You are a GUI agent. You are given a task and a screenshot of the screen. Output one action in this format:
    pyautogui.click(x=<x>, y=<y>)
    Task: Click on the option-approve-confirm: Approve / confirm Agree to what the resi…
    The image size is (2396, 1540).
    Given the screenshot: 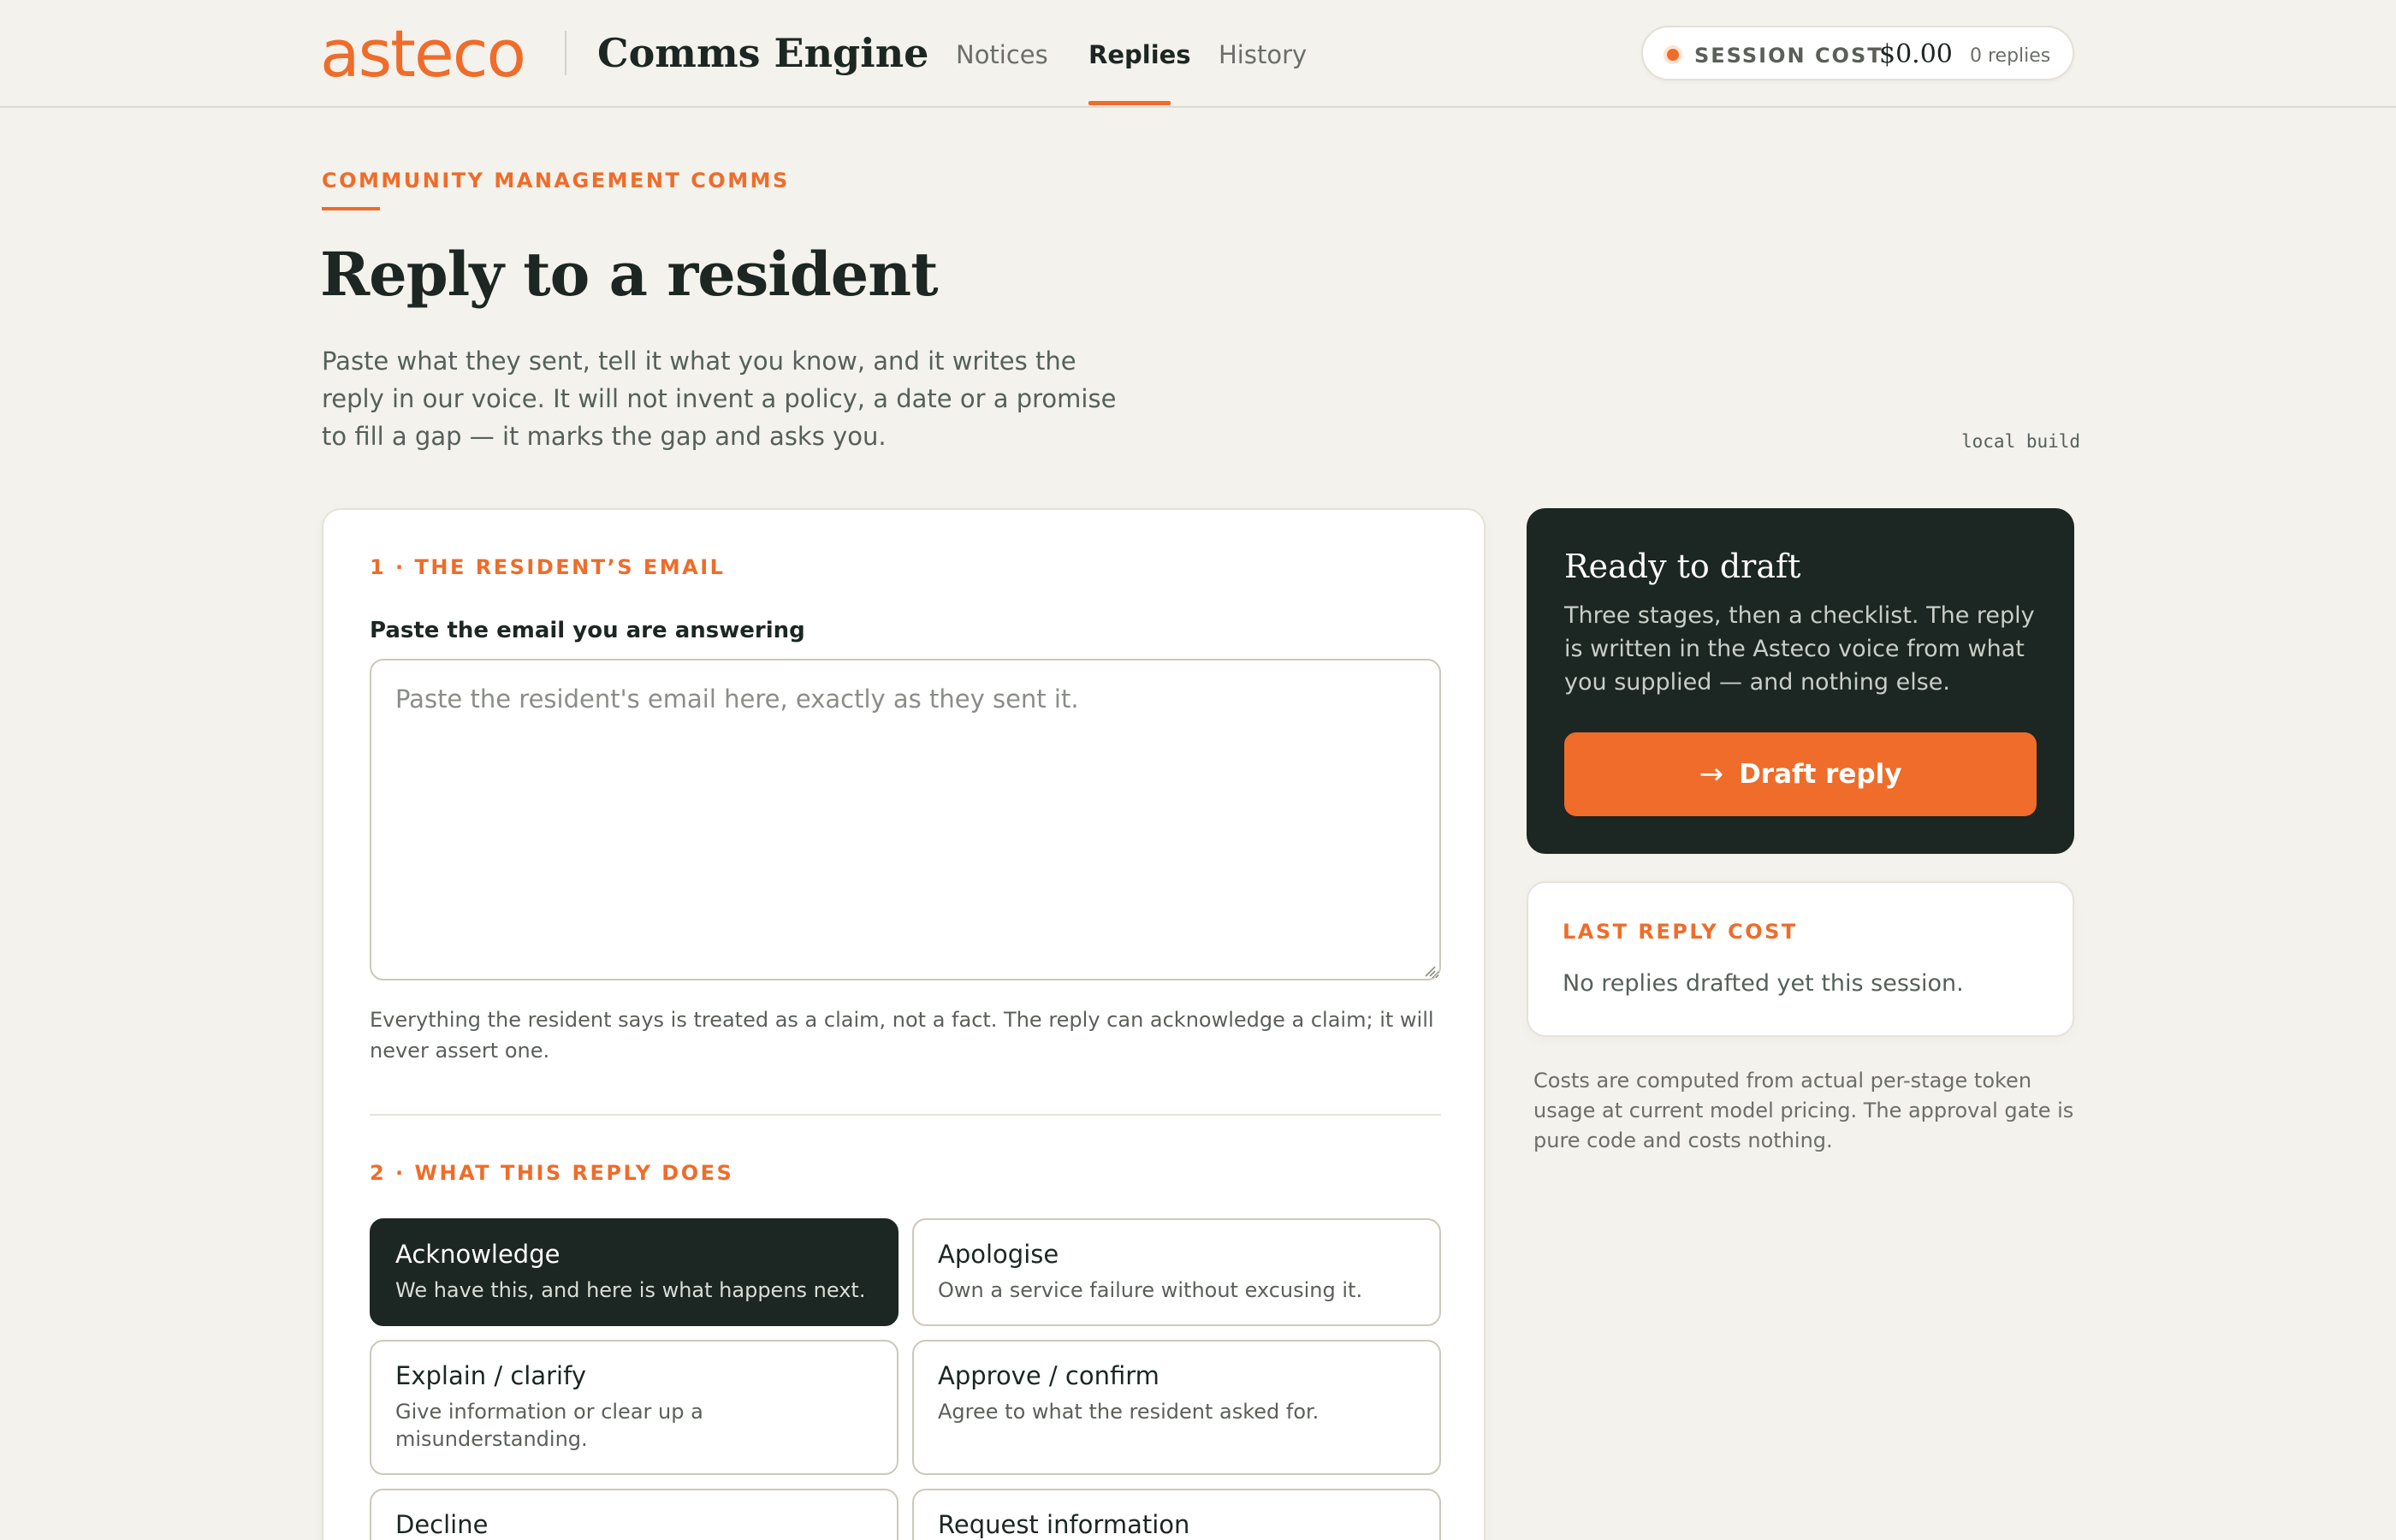 What is the action you would take?
    pyautogui.click(x=1176, y=1407)
    